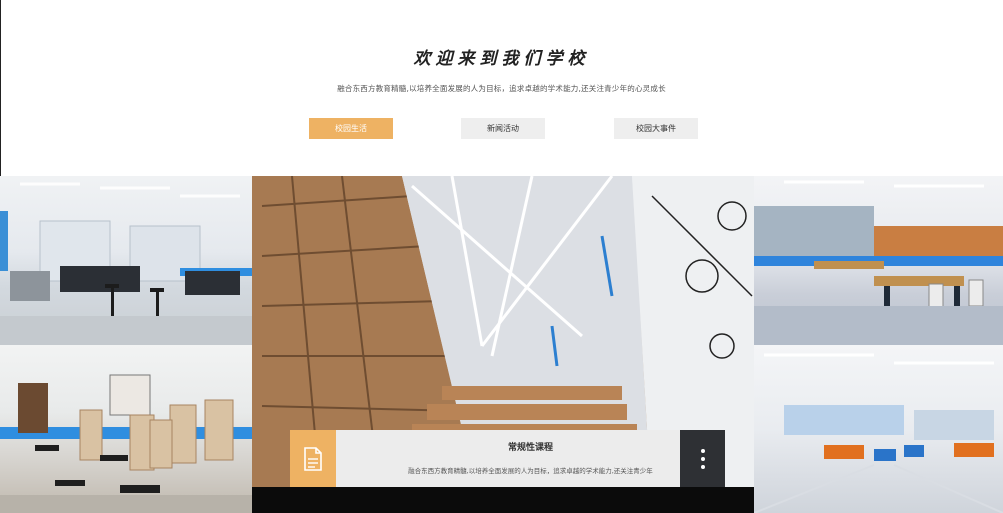  What do you see at coordinates (126, 263) in the screenshot?
I see `science-lab-illustration` at bounding box center [126, 263].